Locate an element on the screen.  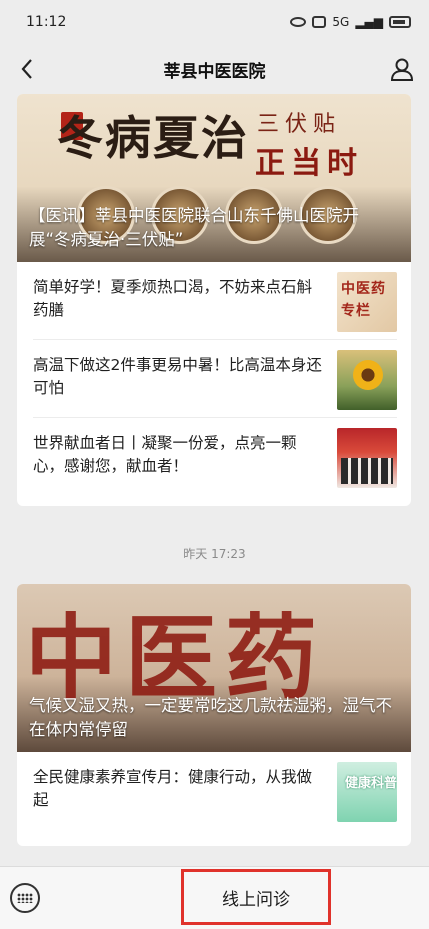
alarm-icon is located at coordinates (319, 22).